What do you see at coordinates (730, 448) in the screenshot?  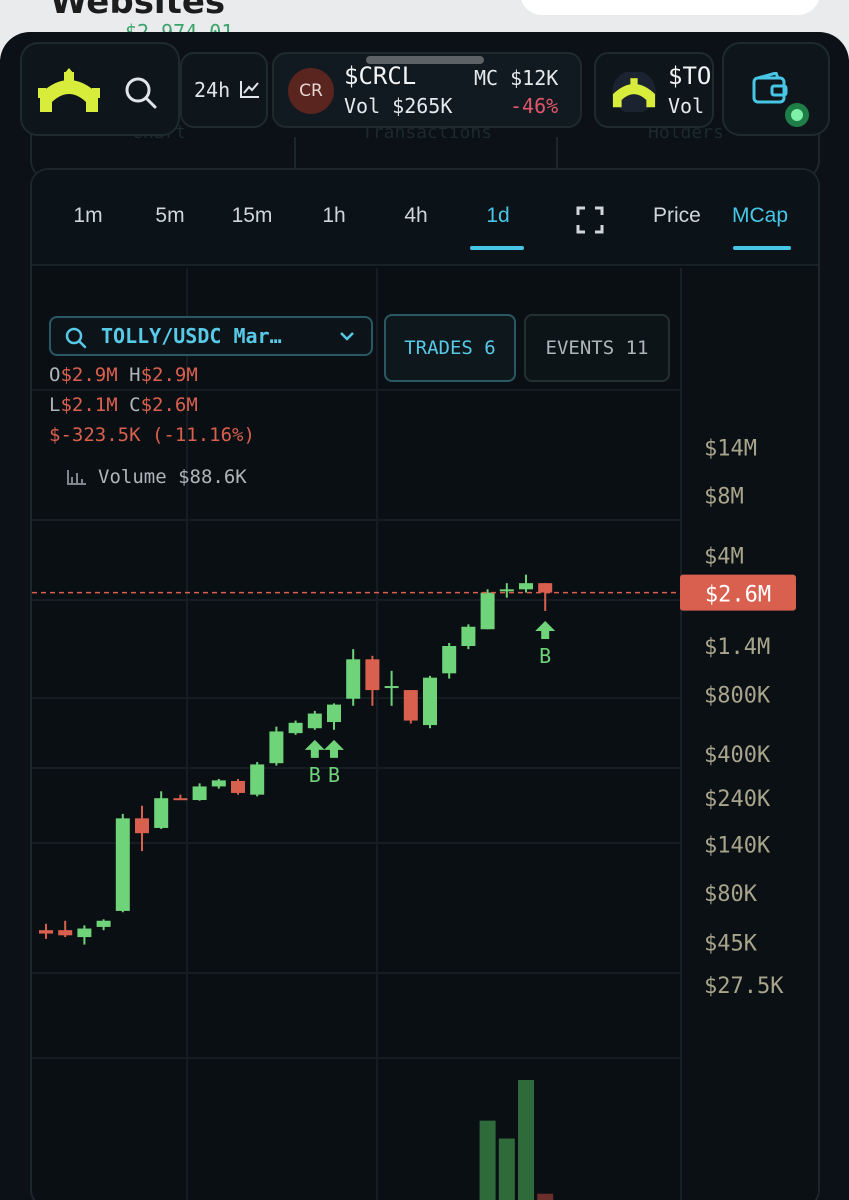 I see `y-axis-tick-label: $14M` at bounding box center [730, 448].